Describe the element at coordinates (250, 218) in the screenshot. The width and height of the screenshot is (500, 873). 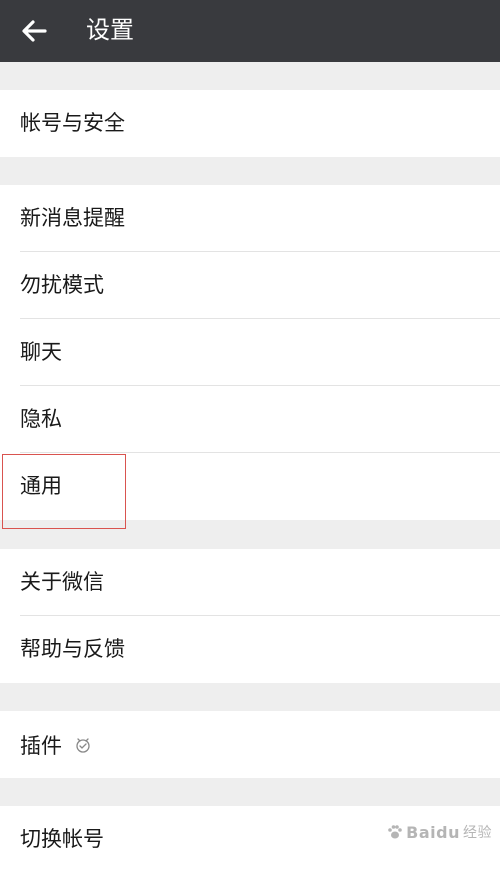
I see `settings-item-new-message-alerts: 新消息提醒` at that location.